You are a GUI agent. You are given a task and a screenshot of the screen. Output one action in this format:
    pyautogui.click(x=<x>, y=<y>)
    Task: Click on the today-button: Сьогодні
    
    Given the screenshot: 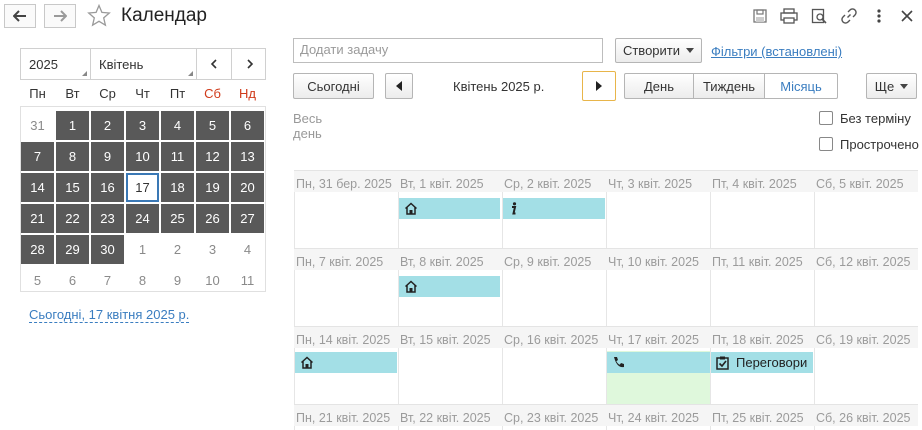 What is the action you would take?
    pyautogui.click(x=333, y=86)
    